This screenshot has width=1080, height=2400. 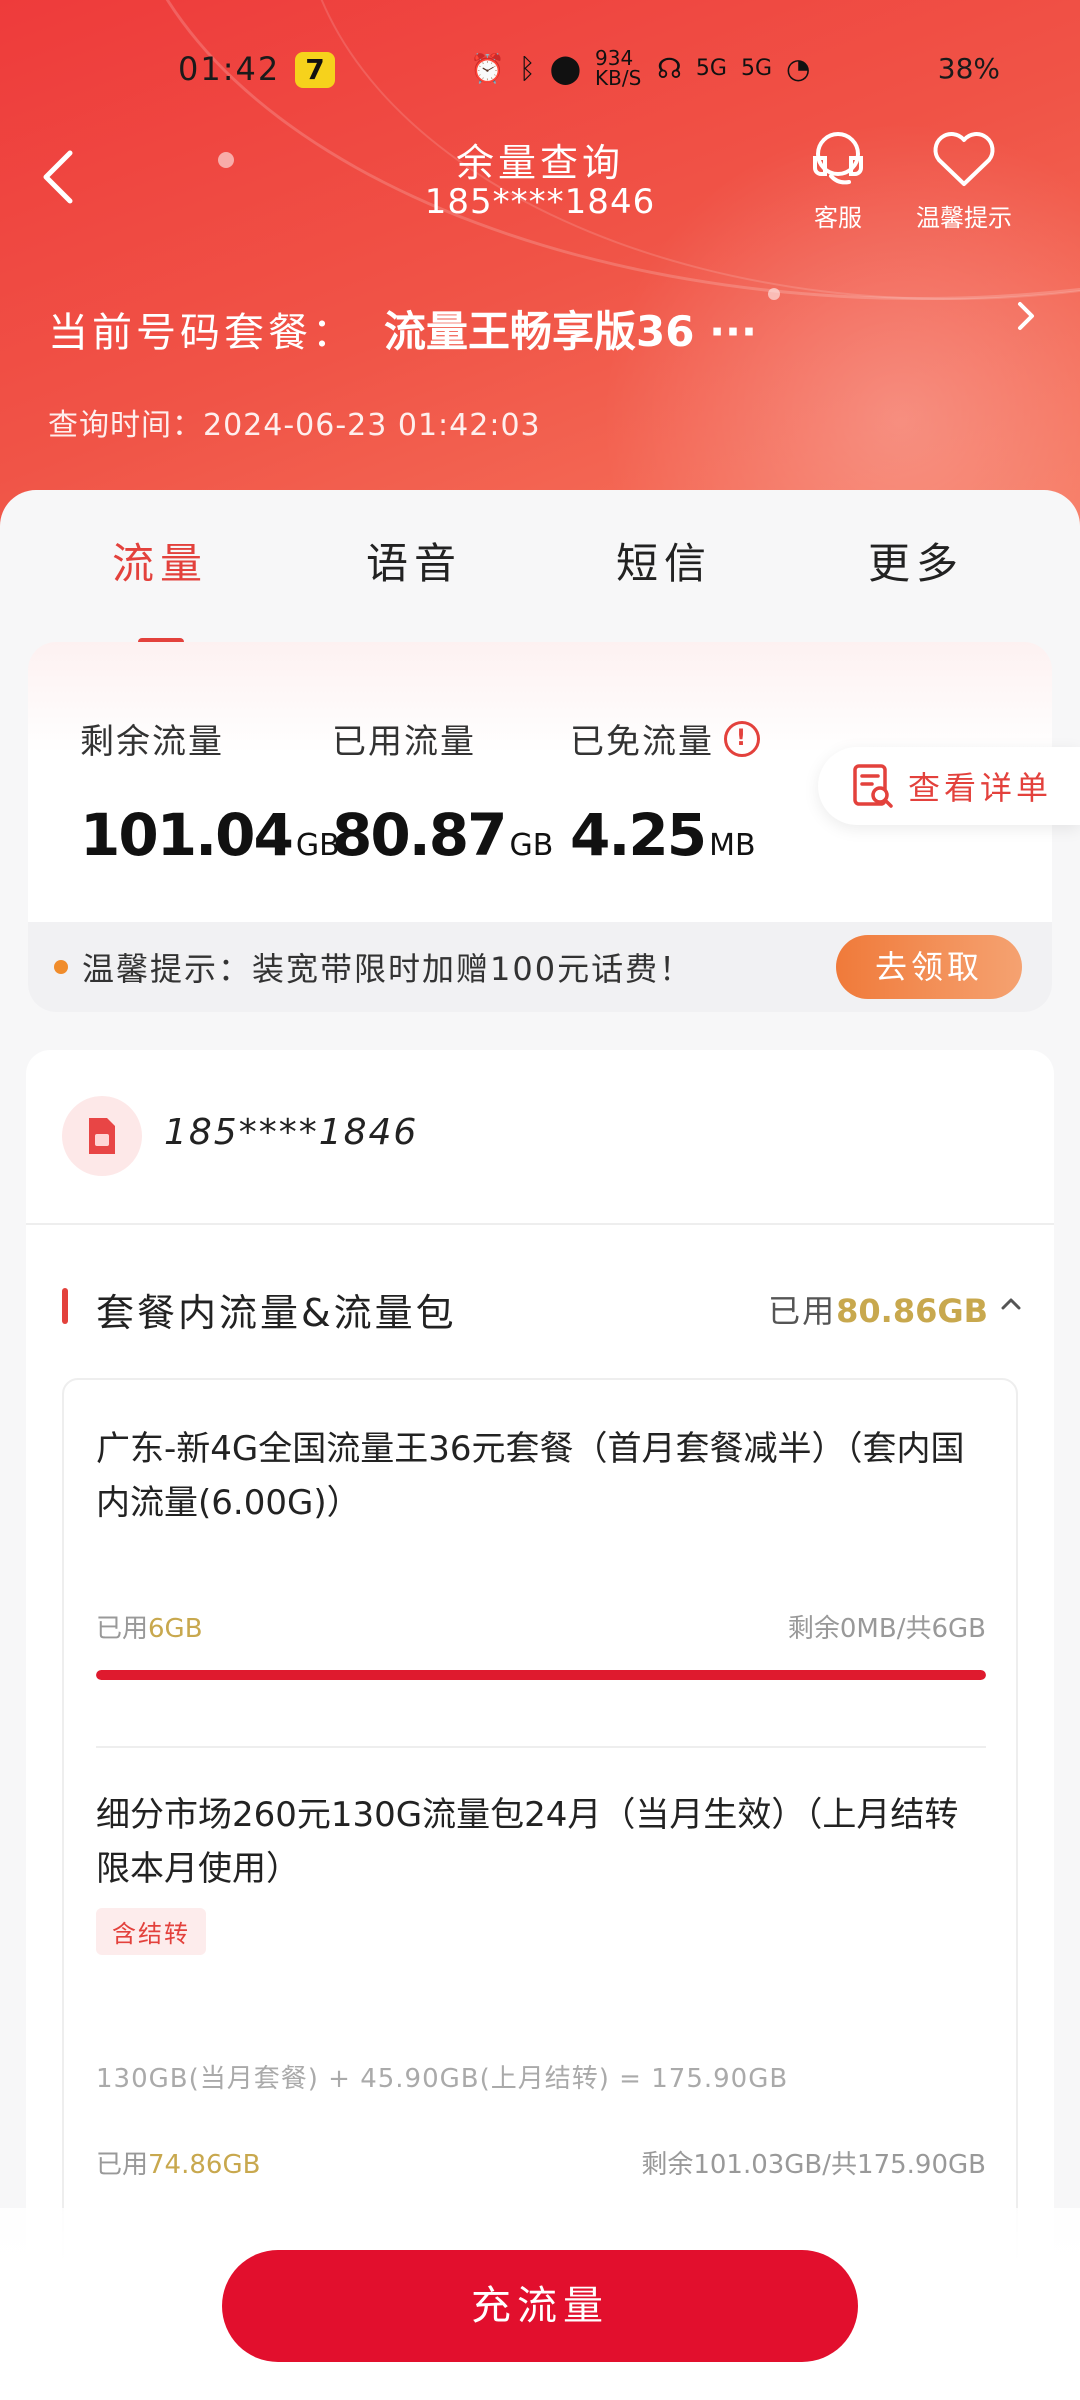 What do you see at coordinates (664, 560) in the screenshot?
I see `tab-sms: 短信` at bounding box center [664, 560].